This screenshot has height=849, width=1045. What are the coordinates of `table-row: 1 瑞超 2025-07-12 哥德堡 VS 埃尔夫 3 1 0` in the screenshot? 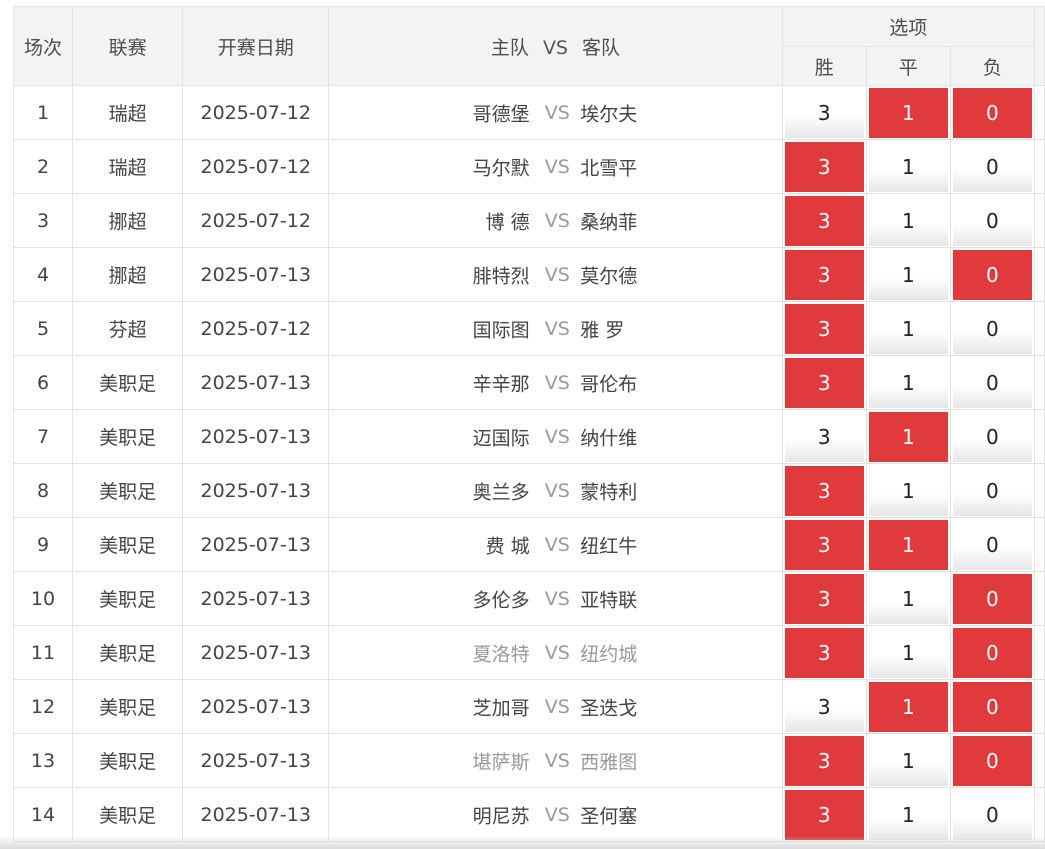 It's located at (528, 112).